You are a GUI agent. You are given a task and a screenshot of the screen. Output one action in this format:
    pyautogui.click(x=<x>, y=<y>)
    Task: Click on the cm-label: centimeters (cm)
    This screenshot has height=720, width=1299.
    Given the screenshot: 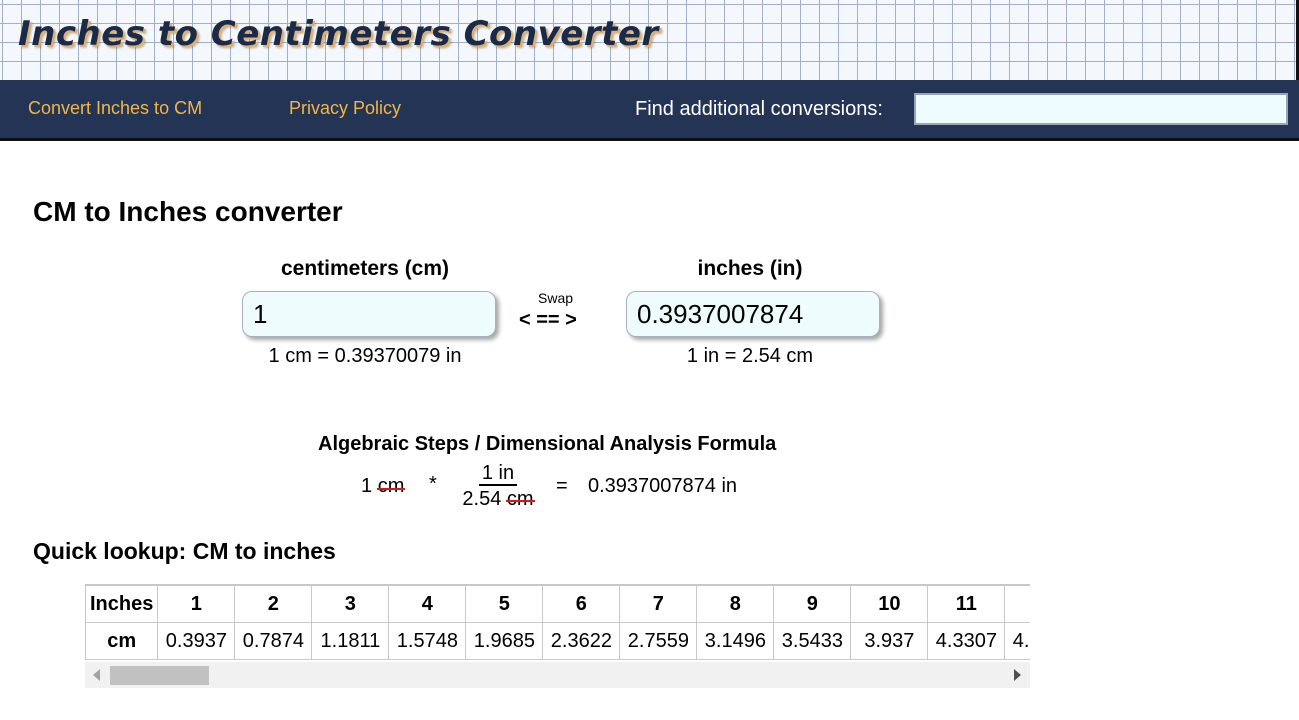 What is the action you would take?
    pyautogui.click(x=365, y=268)
    